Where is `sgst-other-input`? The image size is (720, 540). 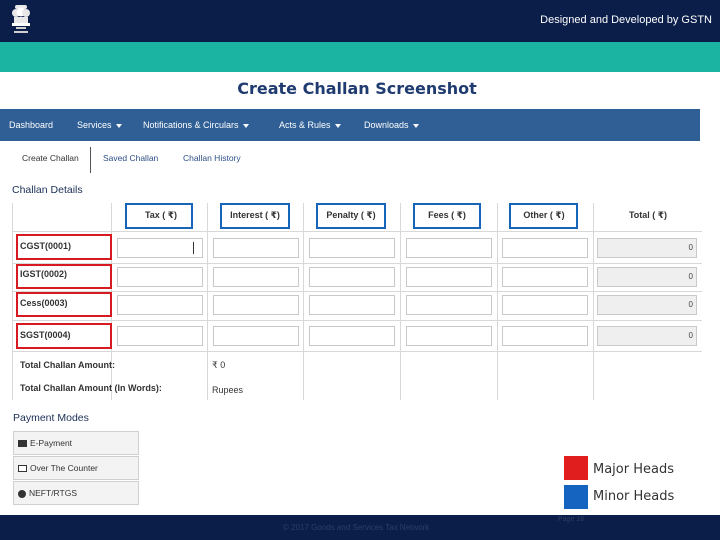 sgst-other-input is located at coordinates (545, 336).